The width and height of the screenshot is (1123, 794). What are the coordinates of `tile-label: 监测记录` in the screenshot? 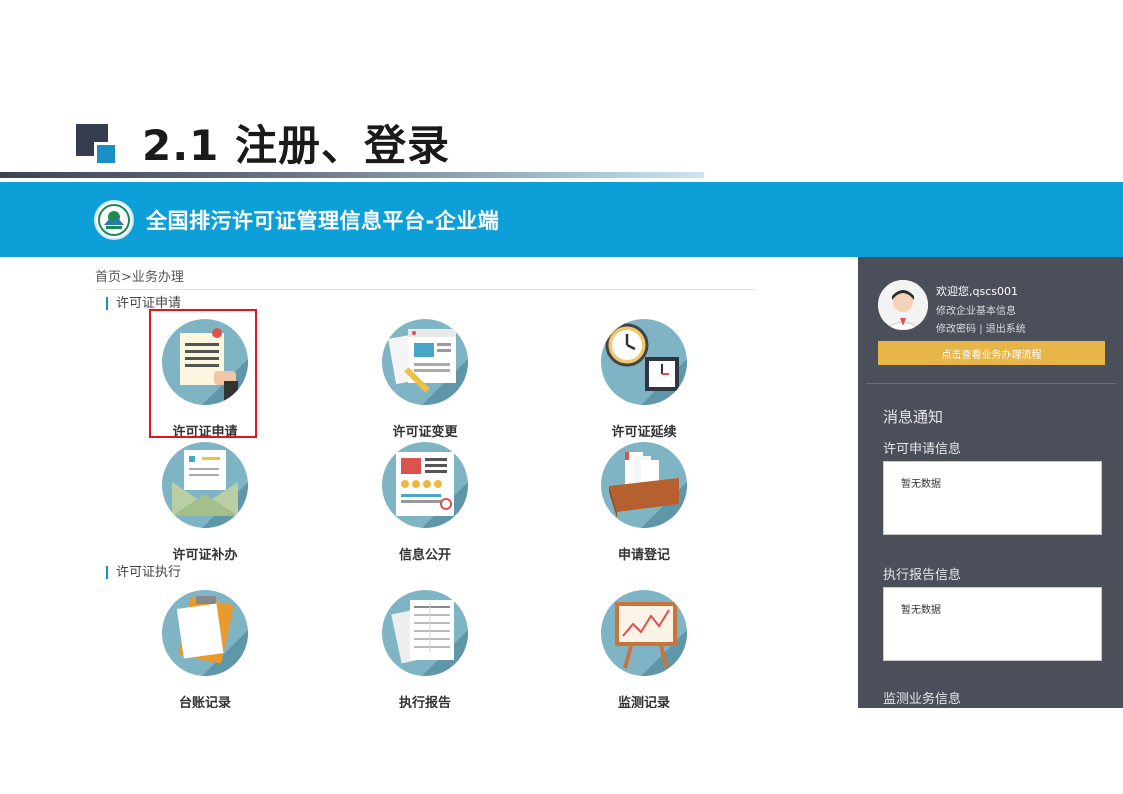 It's located at (643, 702).